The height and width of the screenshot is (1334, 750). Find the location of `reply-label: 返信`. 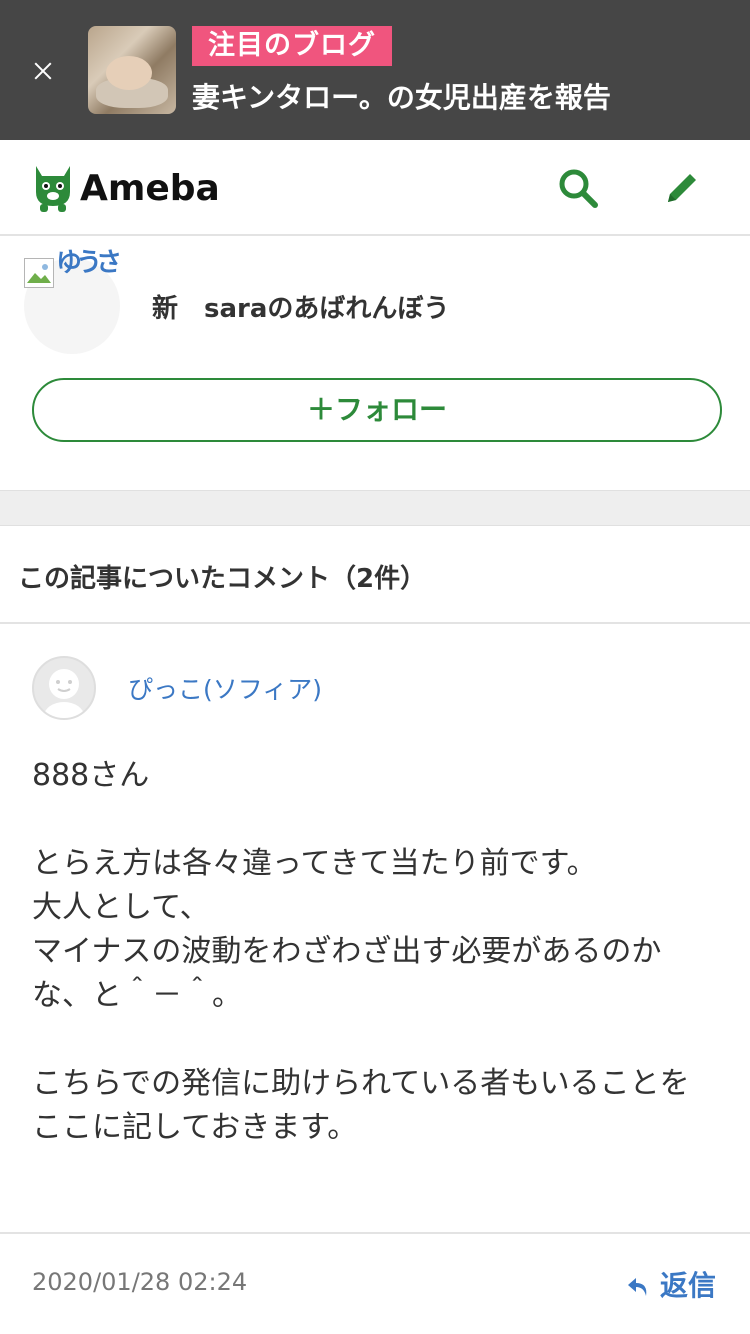

reply-label: 返信 is located at coordinates (688, 1285).